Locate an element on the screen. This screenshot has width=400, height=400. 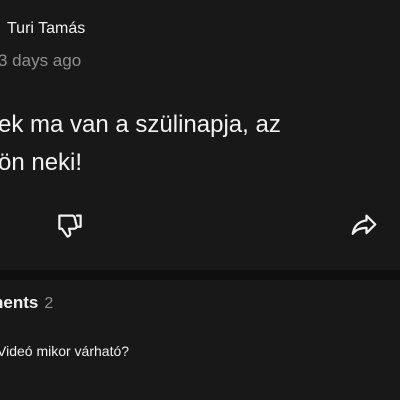
comments-header: nents 2 is located at coordinates (26, 303).